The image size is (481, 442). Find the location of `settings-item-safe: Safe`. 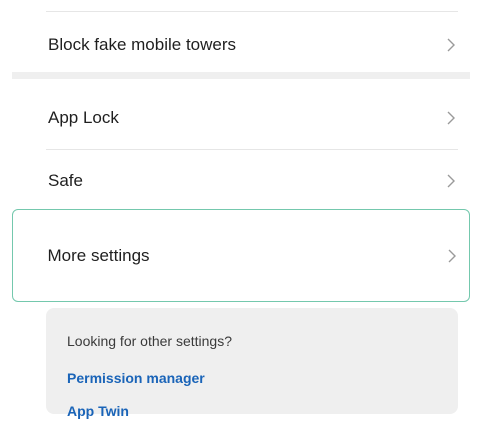

settings-item-safe: Safe is located at coordinates (241, 181).